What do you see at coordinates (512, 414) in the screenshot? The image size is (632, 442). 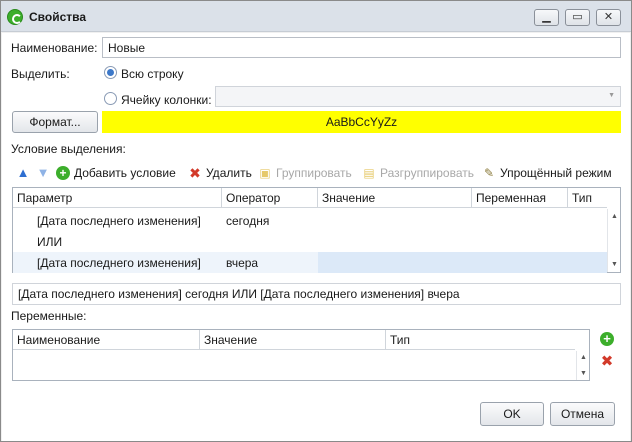 I see `ok-button: OK` at bounding box center [512, 414].